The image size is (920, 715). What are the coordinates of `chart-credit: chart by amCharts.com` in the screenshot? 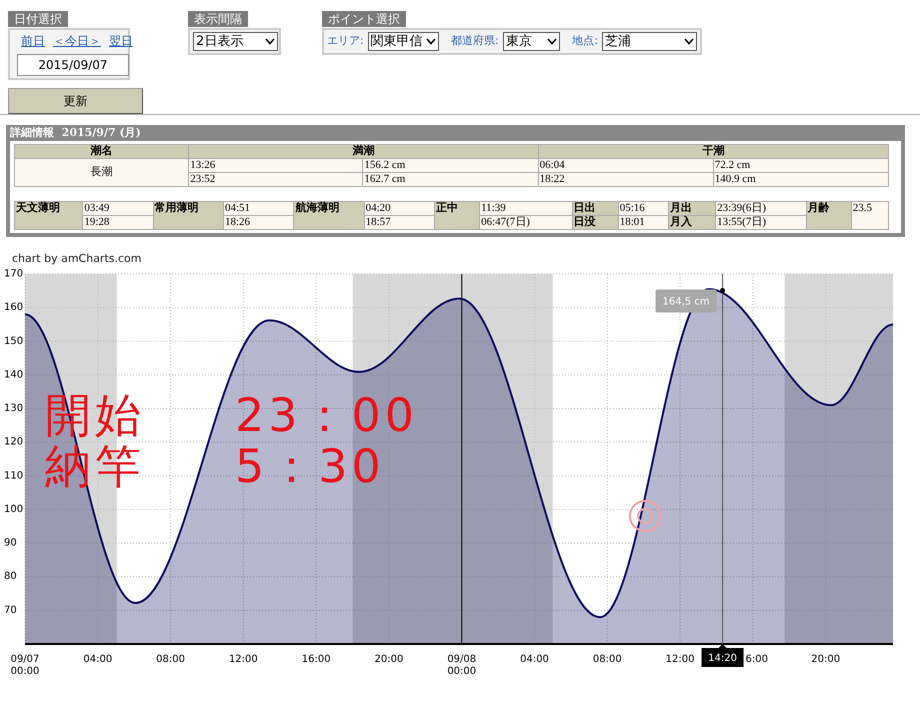 It's located at (76, 258).